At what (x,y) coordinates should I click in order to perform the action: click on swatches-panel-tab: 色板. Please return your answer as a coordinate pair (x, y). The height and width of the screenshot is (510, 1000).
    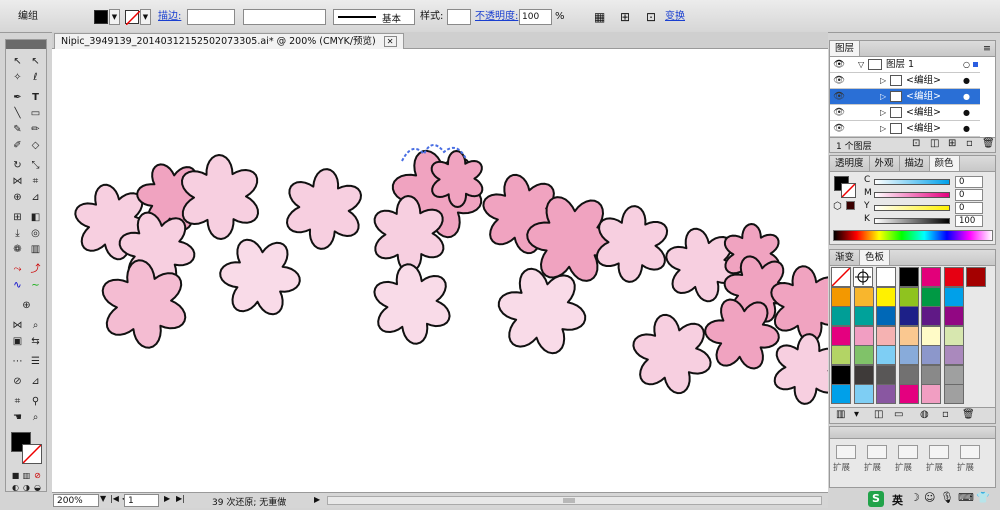
    Looking at the image, I should click on (875, 257).